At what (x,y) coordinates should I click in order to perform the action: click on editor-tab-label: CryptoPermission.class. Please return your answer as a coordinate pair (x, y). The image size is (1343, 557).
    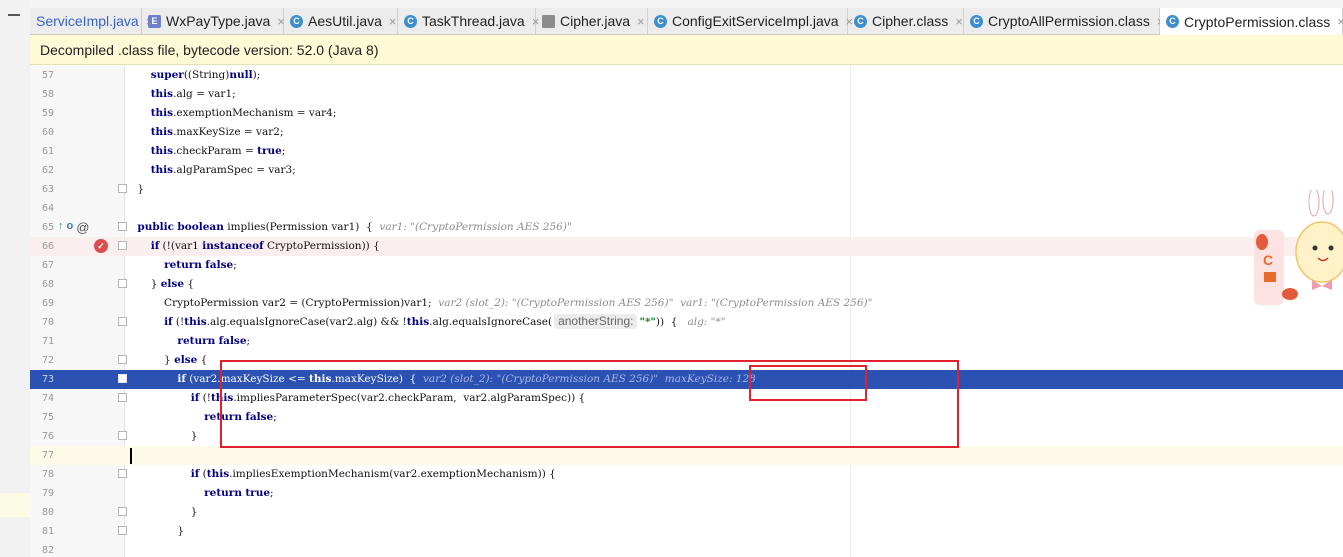
    Looking at the image, I should click on (1257, 21).